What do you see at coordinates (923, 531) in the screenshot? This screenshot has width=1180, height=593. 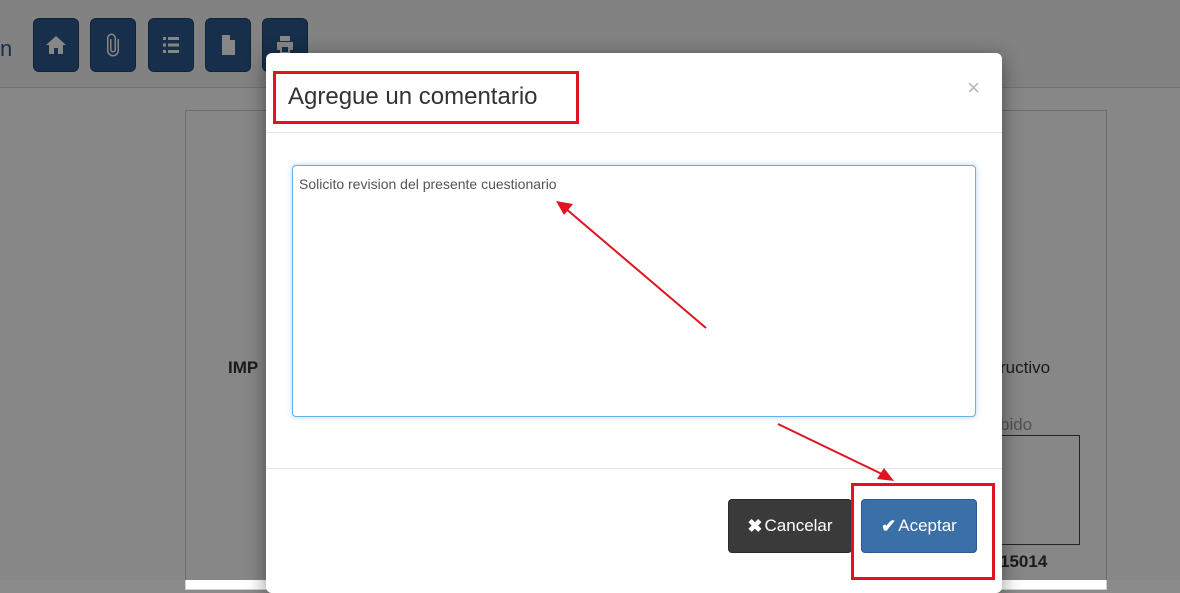 I see `accept-highlight-box` at bounding box center [923, 531].